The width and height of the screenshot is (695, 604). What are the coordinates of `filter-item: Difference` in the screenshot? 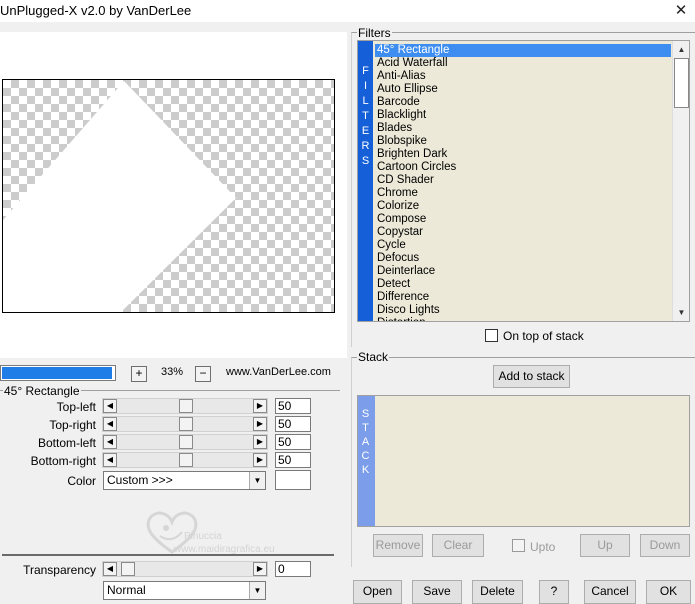 It's located at (523, 297).